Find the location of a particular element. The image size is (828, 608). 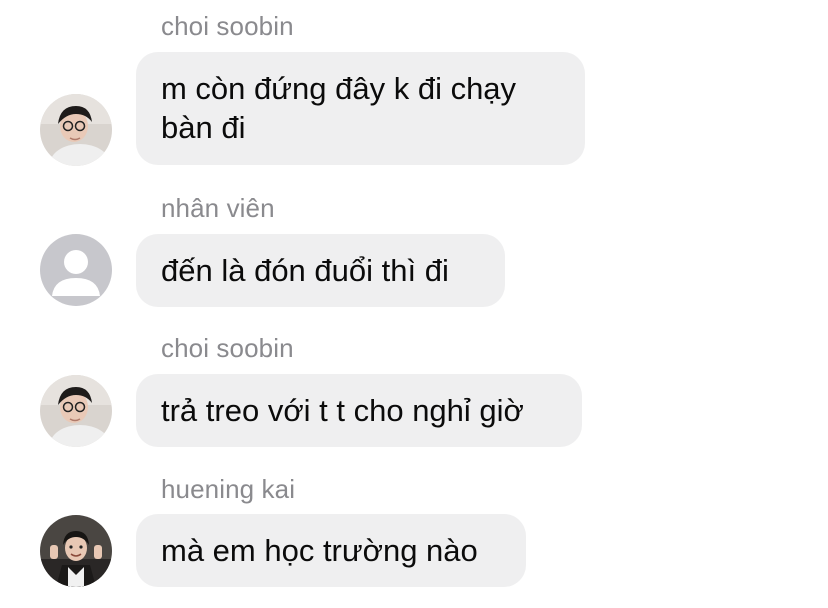

default-user-avatar-icon is located at coordinates (76, 270).